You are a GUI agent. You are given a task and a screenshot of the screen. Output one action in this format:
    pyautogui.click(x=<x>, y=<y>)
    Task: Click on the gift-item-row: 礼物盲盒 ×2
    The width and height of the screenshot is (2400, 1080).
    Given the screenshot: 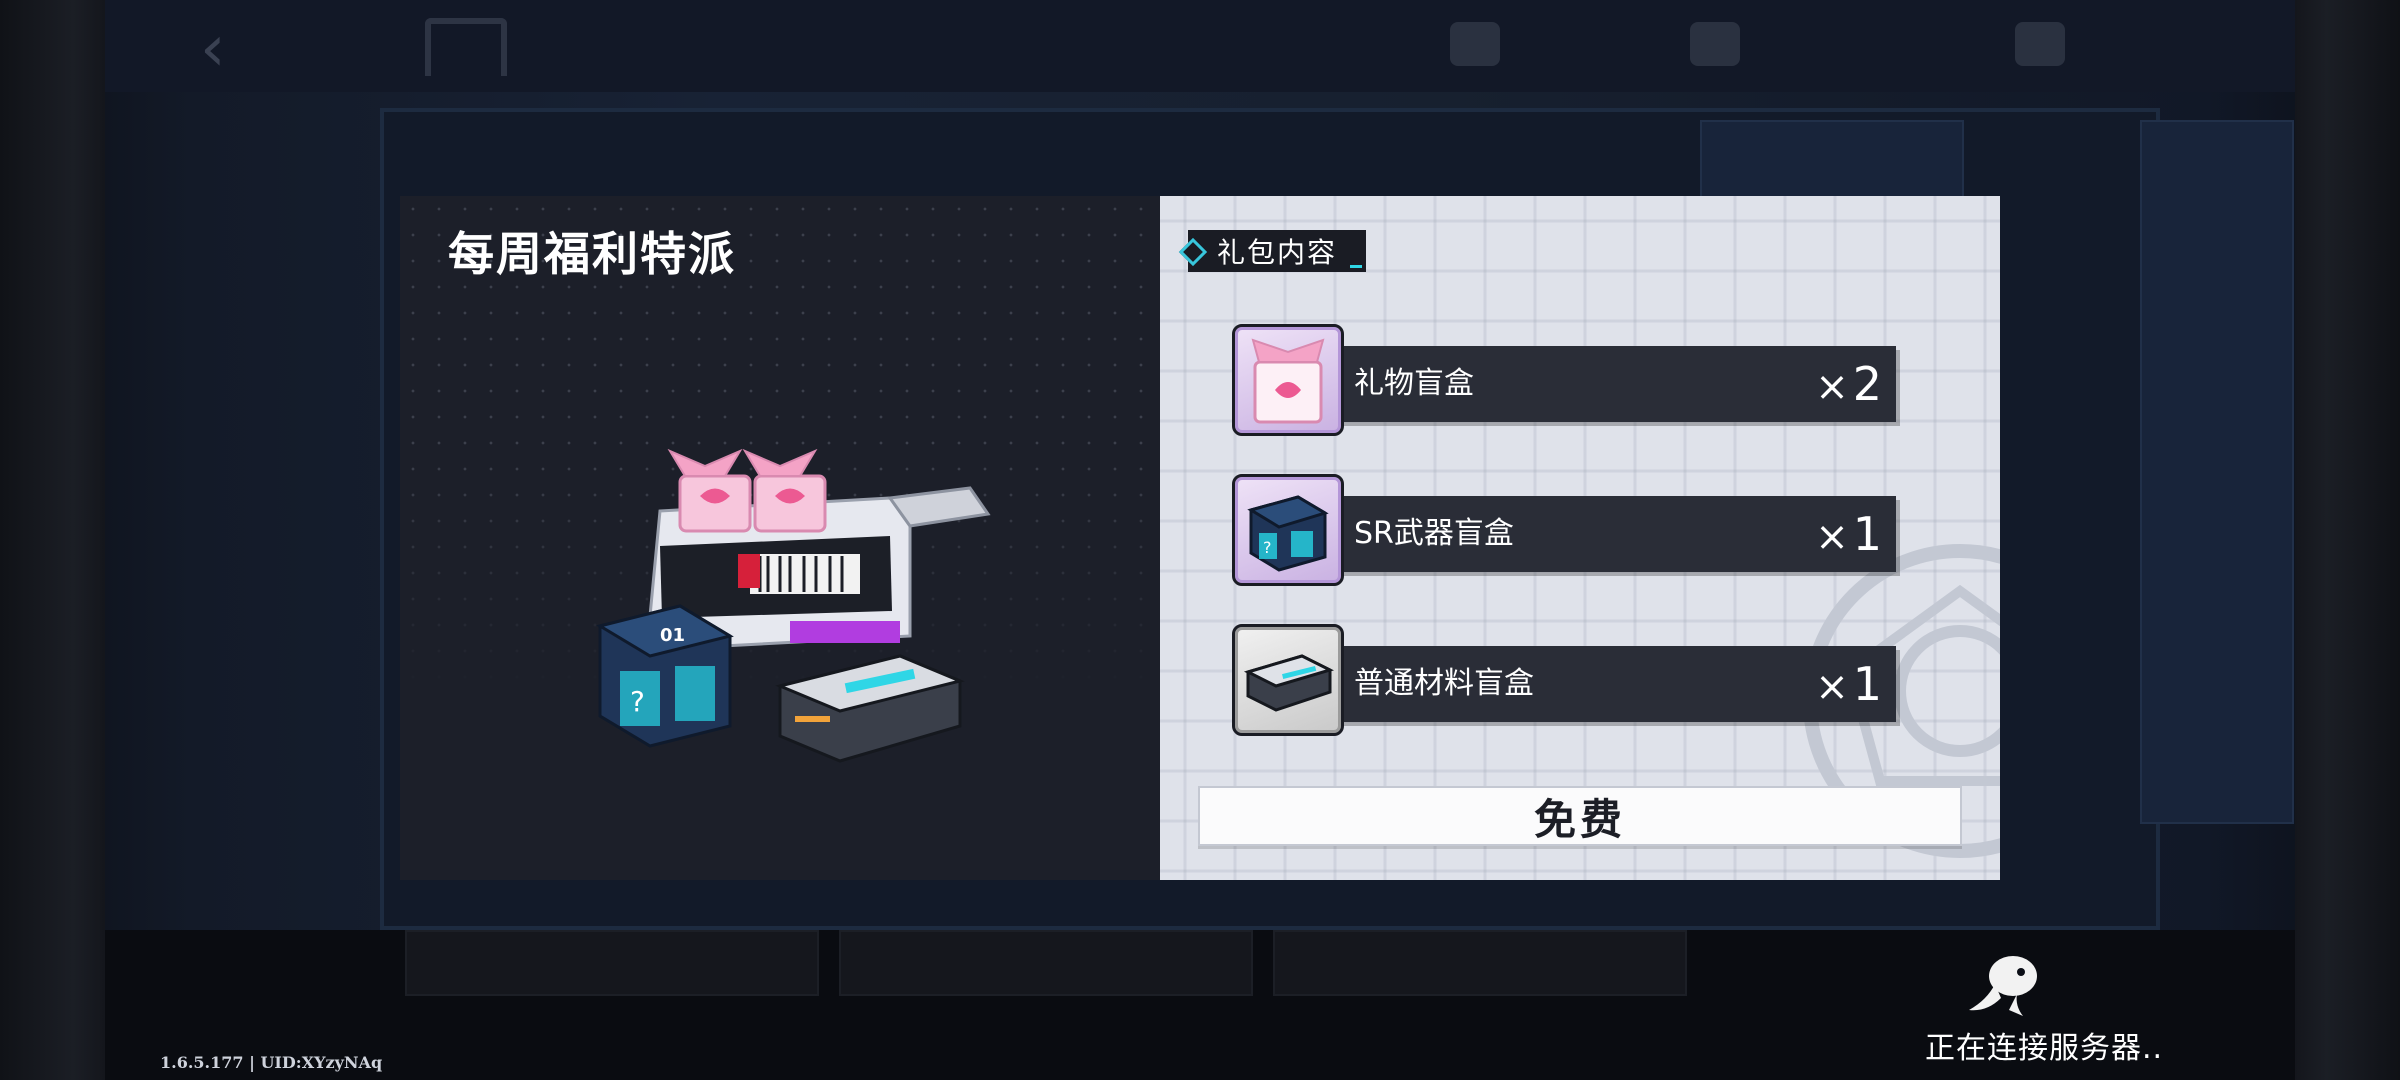 What is the action you would take?
    pyautogui.click(x=1574, y=382)
    